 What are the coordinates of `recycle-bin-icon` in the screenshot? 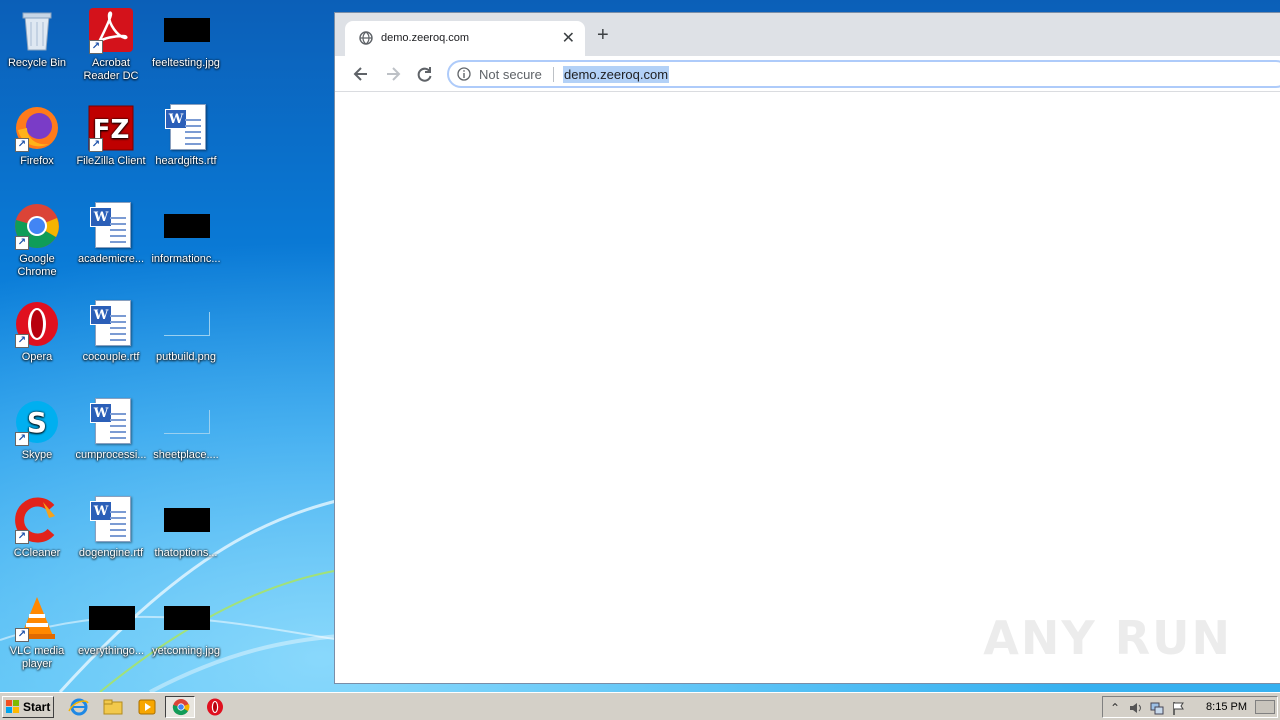 It's located at (37, 30).